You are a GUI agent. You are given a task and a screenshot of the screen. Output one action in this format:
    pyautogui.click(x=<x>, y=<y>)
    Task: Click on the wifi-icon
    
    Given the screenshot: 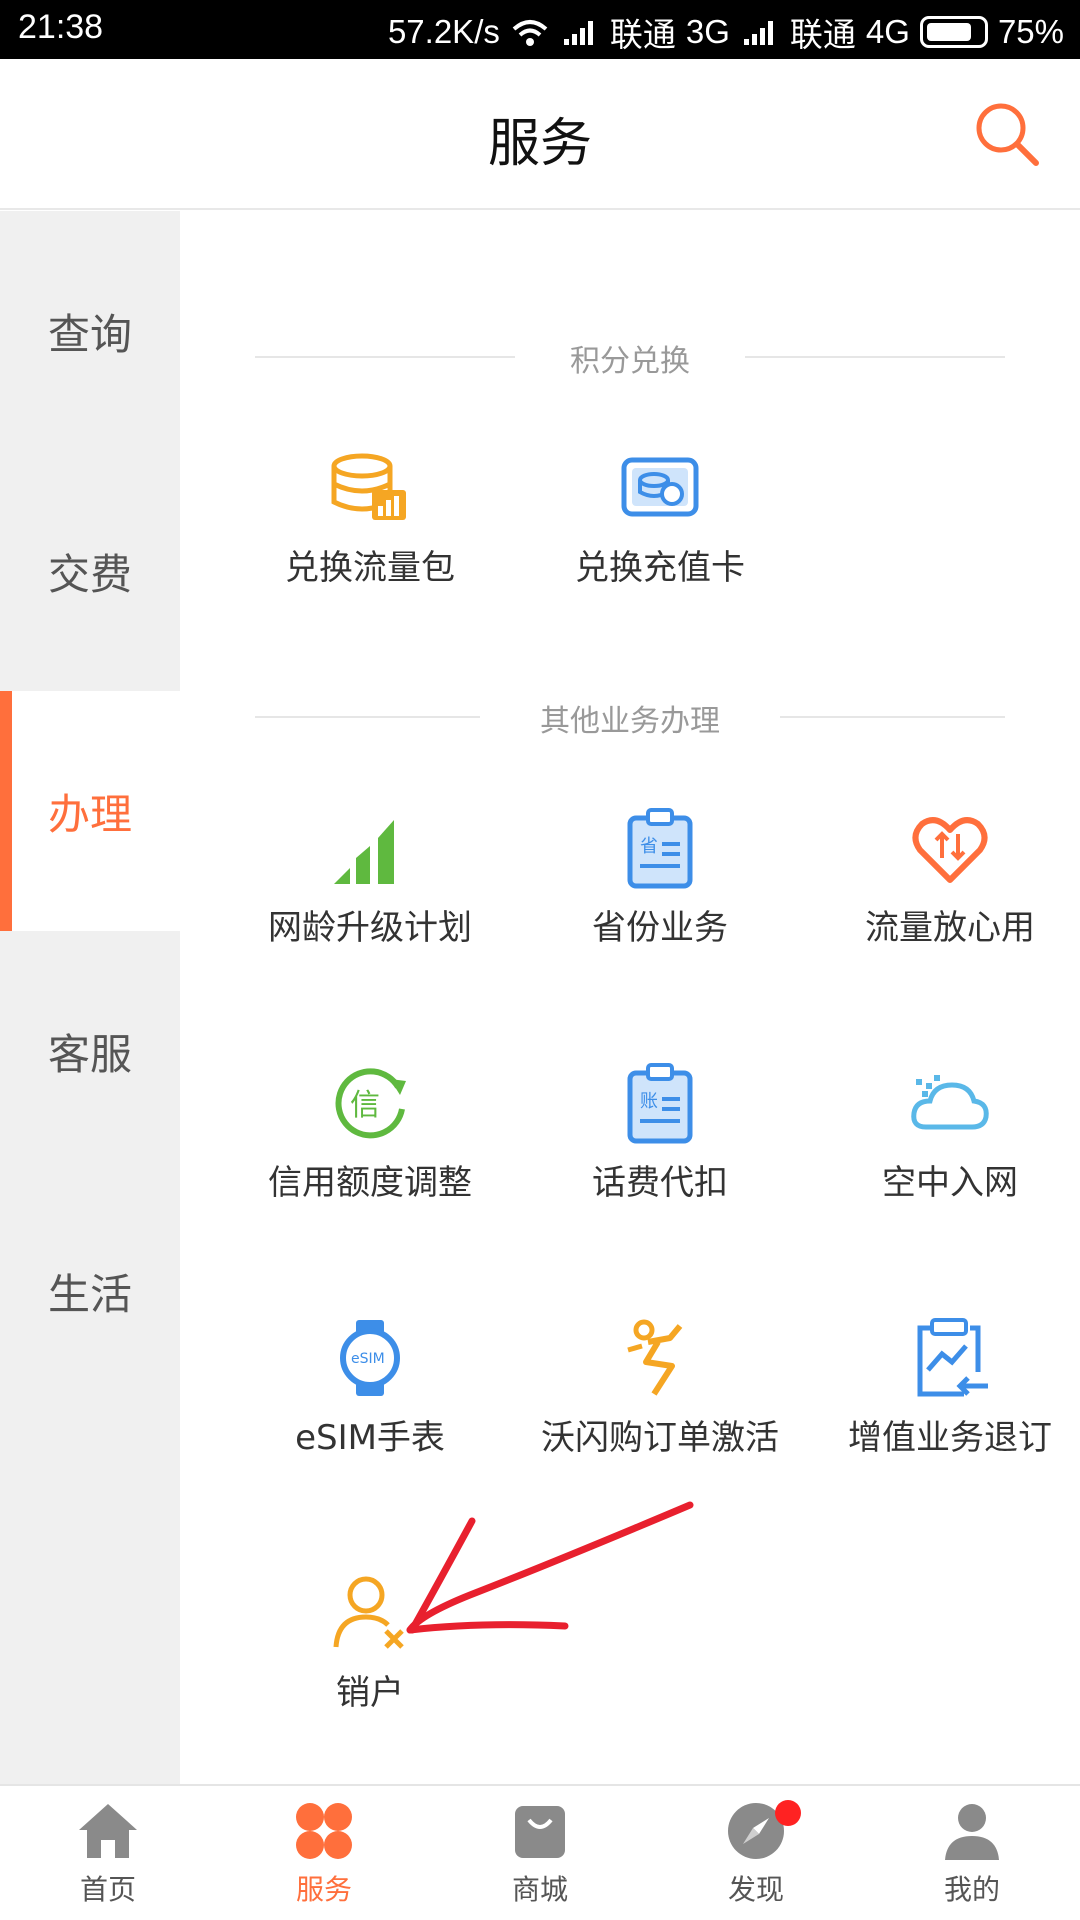 What is the action you would take?
    pyautogui.click(x=530, y=33)
    